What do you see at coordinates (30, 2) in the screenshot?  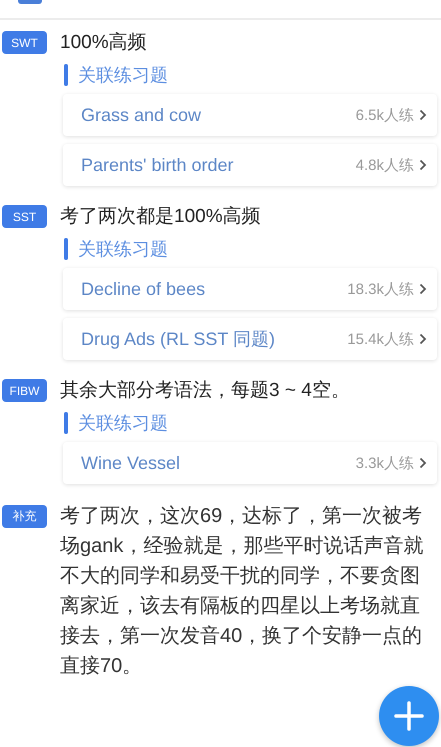 I see `tab-indicator` at bounding box center [30, 2].